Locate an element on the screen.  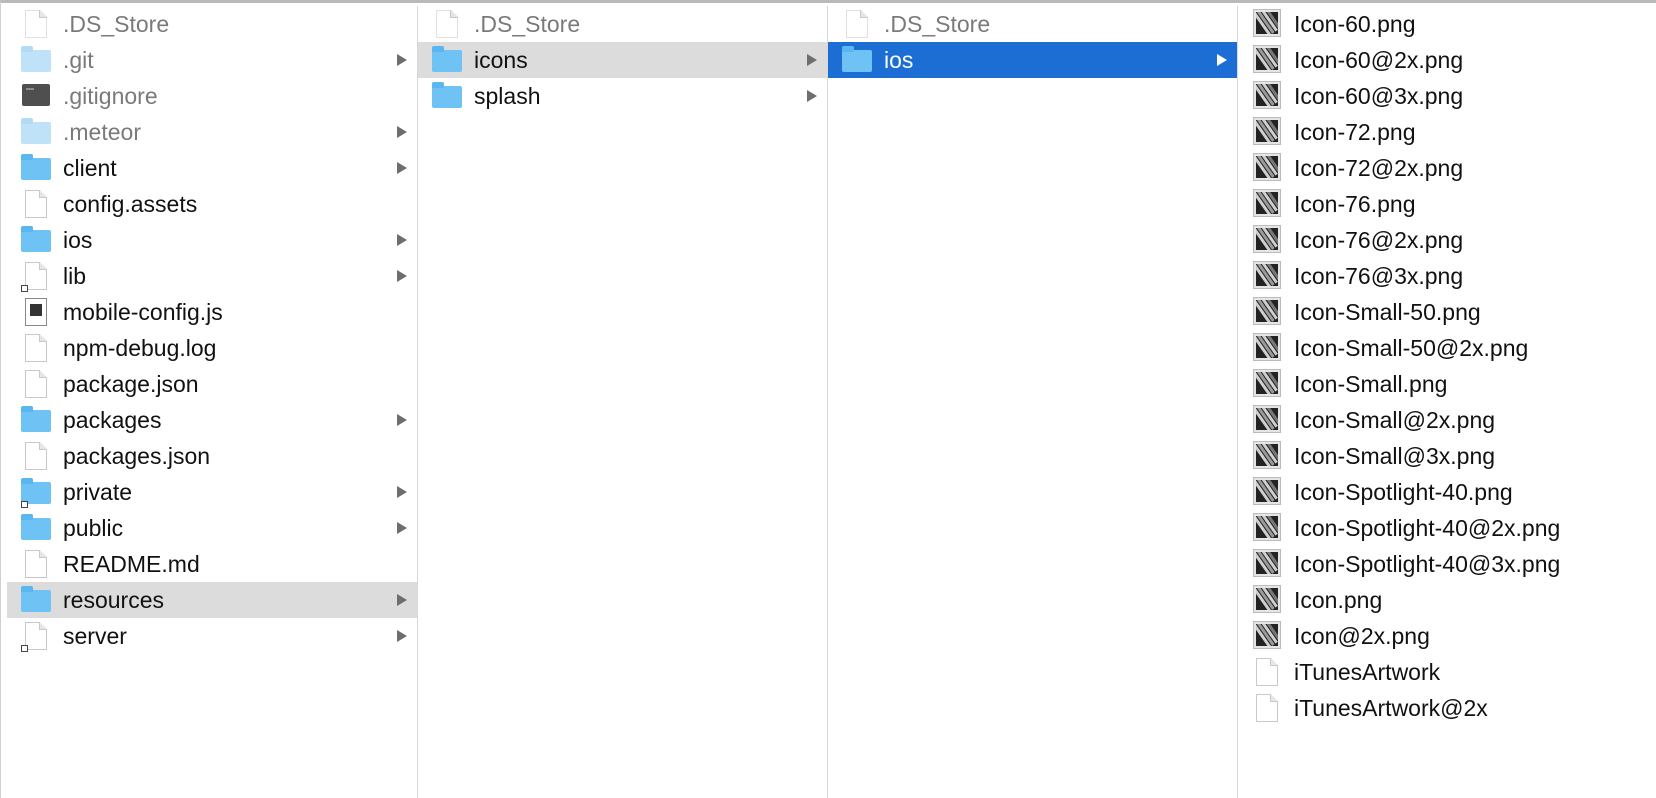
list-item: iTunesArtwork@2x is located at coordinates (1447, 708).